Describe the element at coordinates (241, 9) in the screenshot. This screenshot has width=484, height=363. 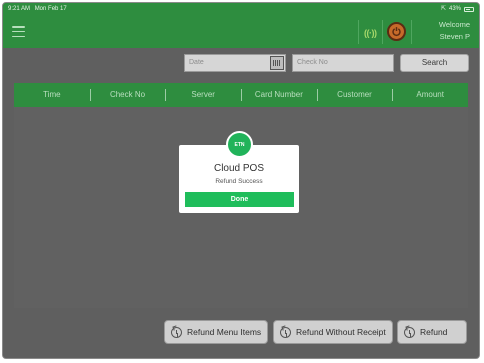
I see `status-bar: 9:21 AM Mon Feb 17 ⇱ 43%` at that location.